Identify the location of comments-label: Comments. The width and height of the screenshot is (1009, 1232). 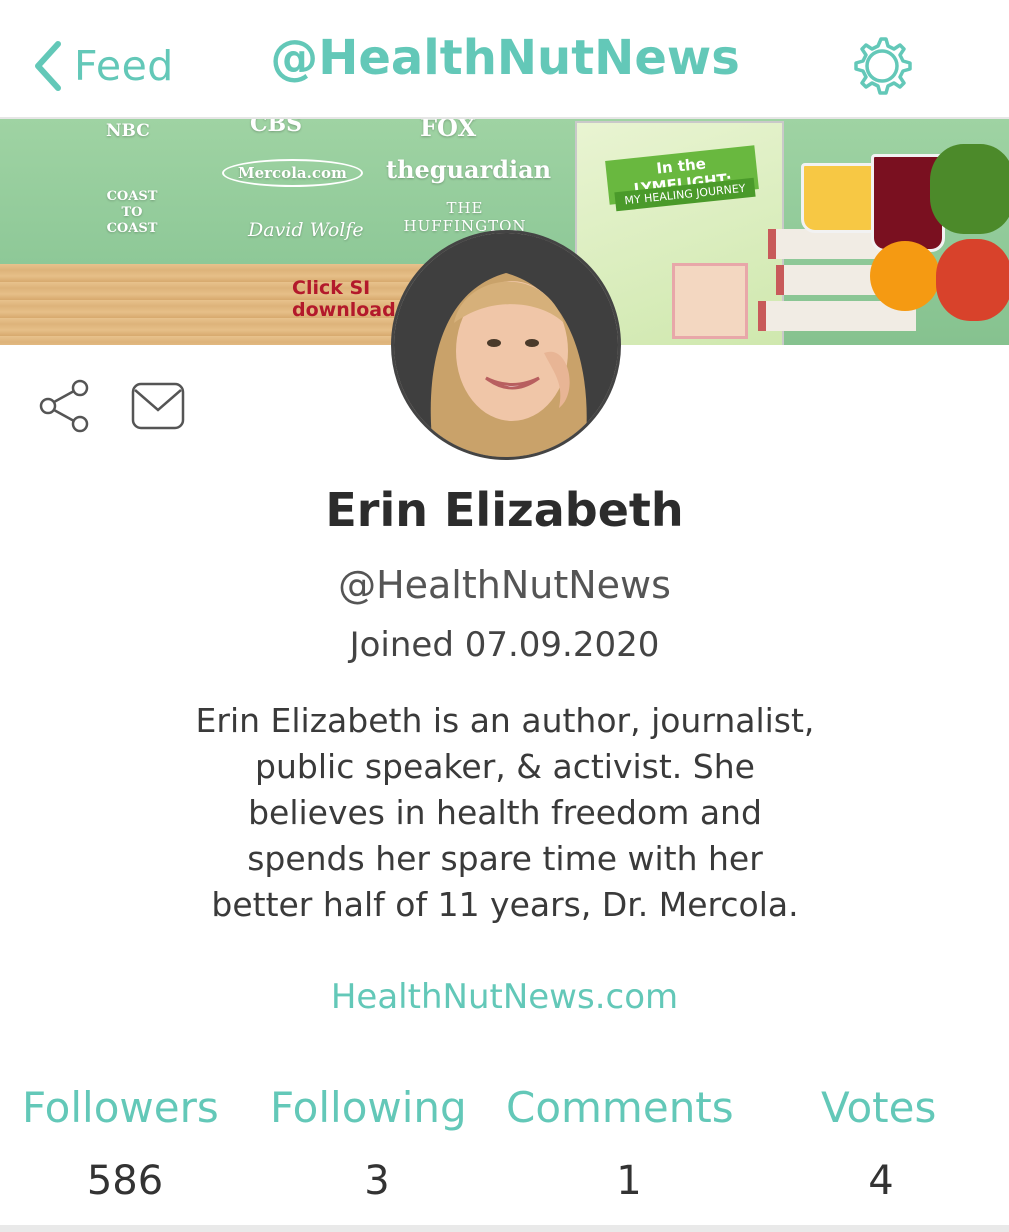
(620, 1107).